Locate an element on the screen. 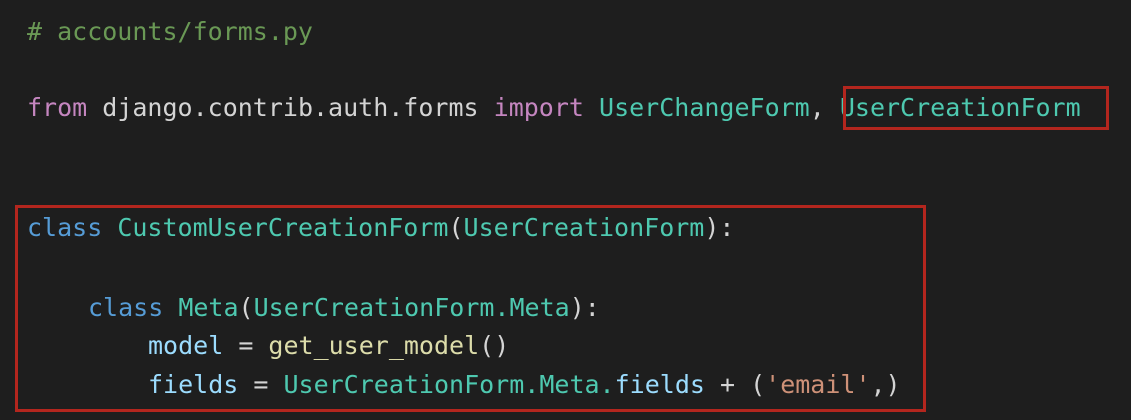 The image size is (1131, 420). code-line-comment: # accounts/forms.py is located at coordinates (170, 32).